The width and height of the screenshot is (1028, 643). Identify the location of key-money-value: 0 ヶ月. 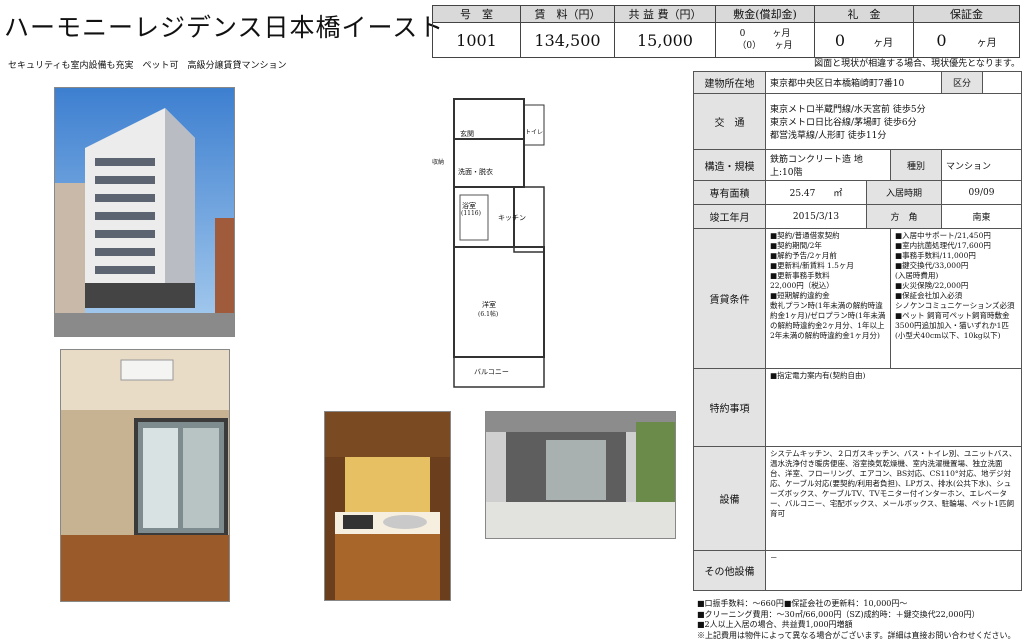
(864, 40).